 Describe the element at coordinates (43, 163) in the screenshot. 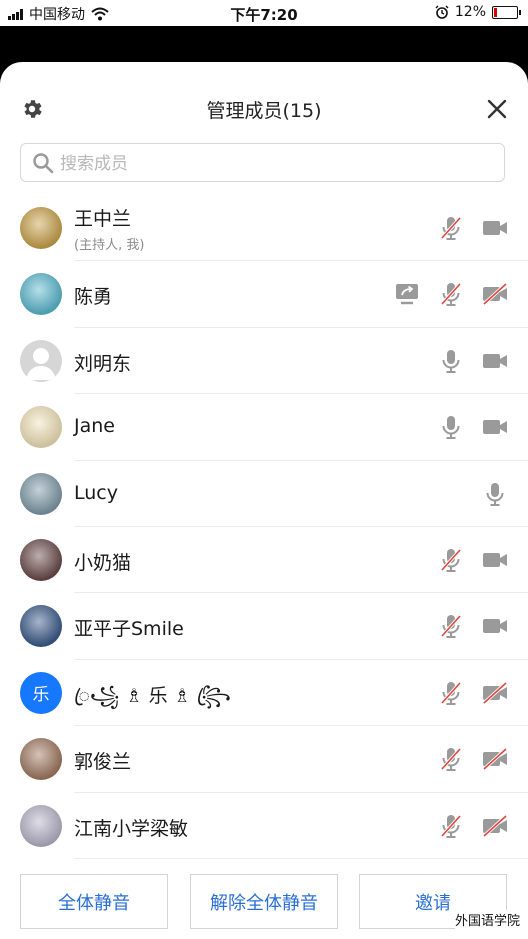

I see `search-icon` at that location.